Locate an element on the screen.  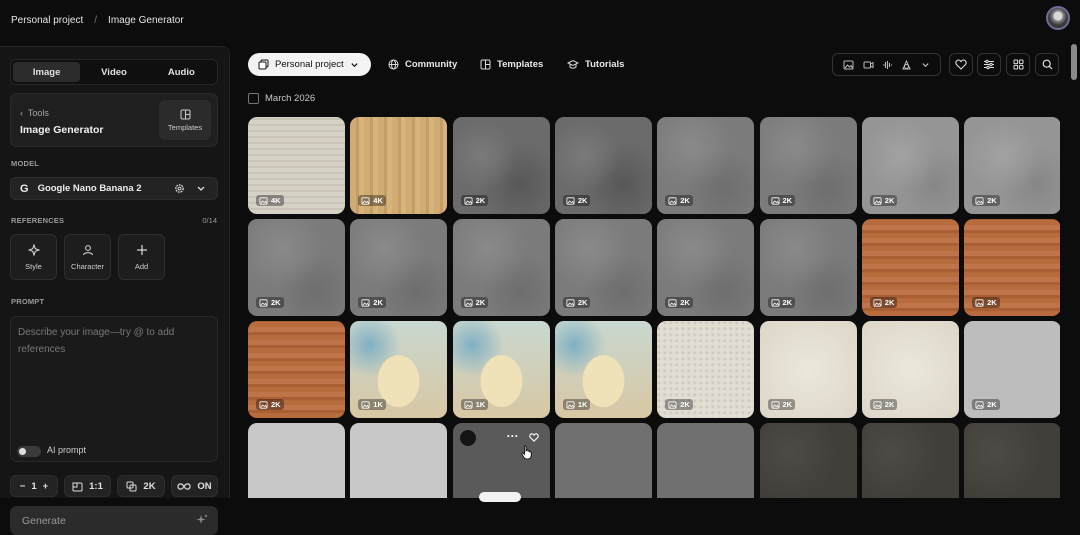
filter-settings-button is located at coordinates (989, 64).